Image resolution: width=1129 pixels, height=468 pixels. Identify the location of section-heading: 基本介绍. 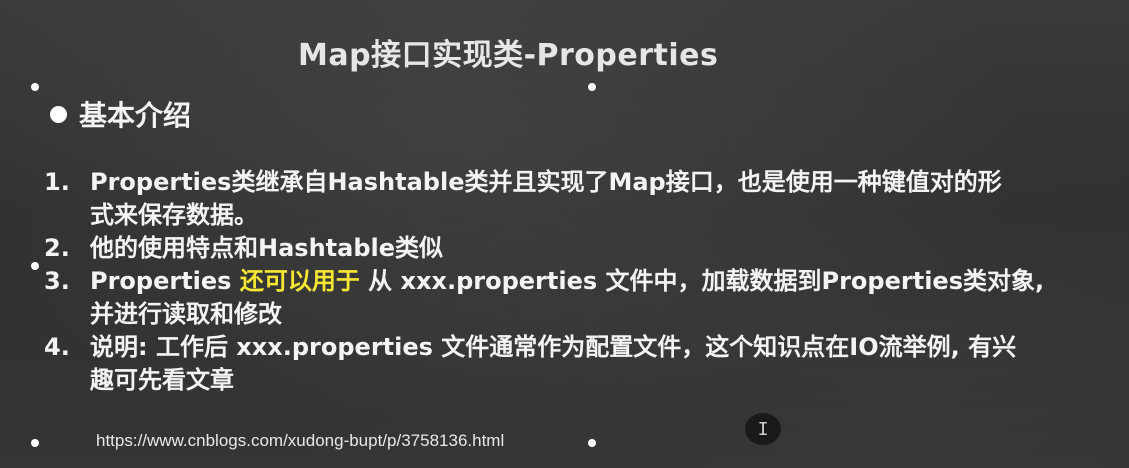
(120, 114).